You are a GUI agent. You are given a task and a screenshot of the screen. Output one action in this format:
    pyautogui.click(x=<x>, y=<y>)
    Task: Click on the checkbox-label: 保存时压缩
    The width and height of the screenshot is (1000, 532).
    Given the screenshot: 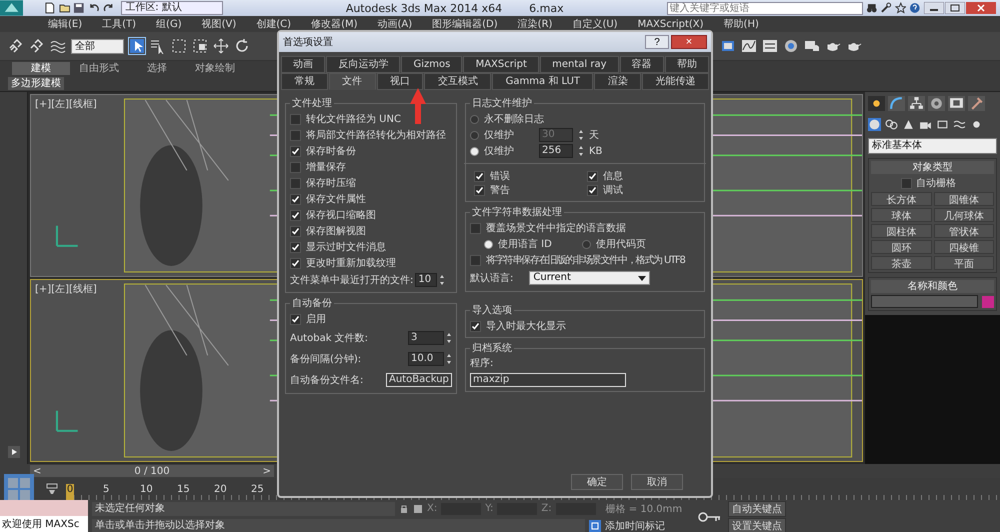 What is the action you would take?
    pyautogui.click(x=331, y=183)
    